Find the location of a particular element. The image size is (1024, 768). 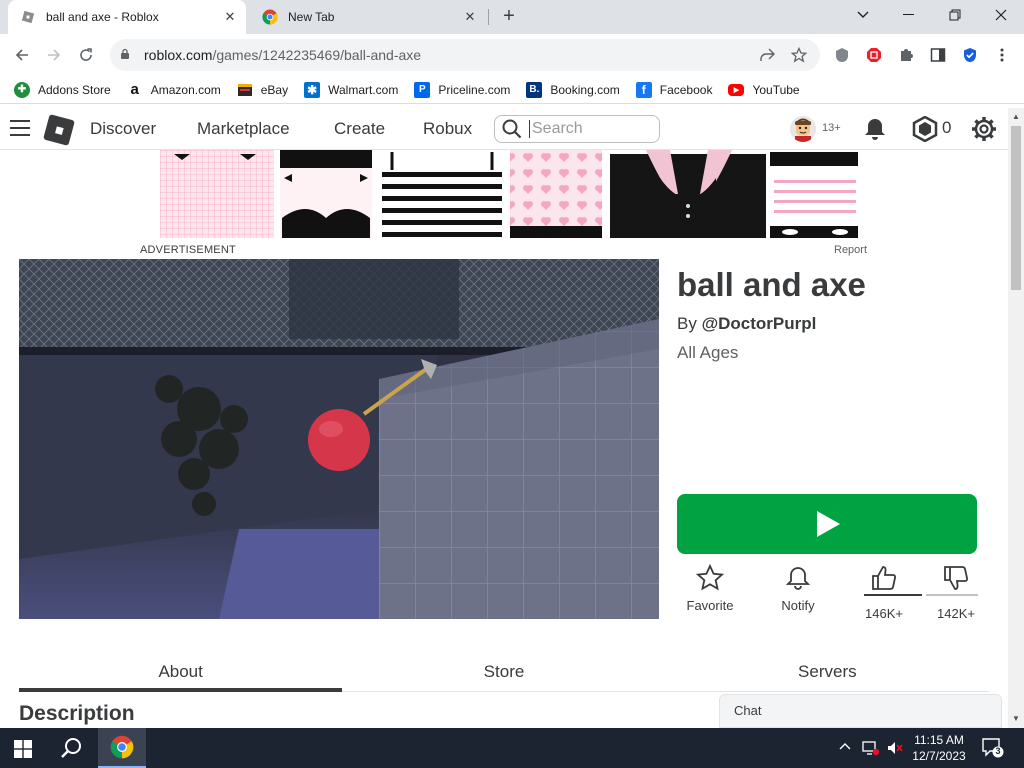

browser-tab-strip: ball and axe - Roblox ✕ New Tab ✕ + is located at coordinates (512, 17).